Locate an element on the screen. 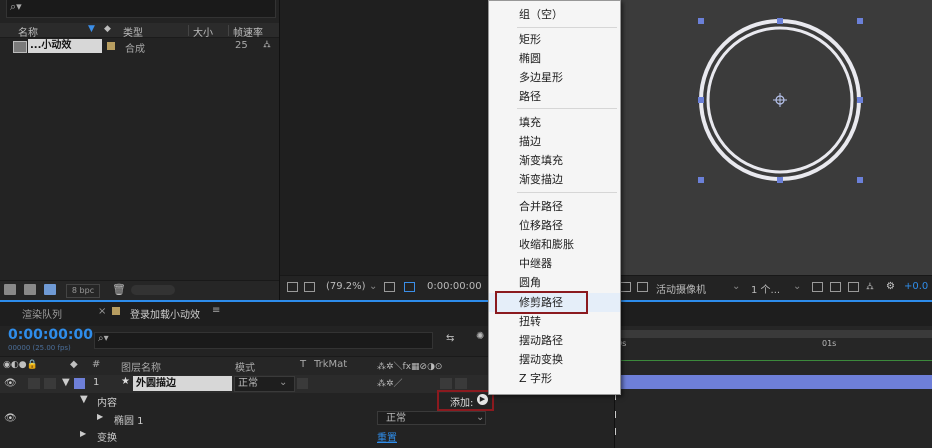  ellipse-mode-select: 正常 is located at coordinates (431, 418).